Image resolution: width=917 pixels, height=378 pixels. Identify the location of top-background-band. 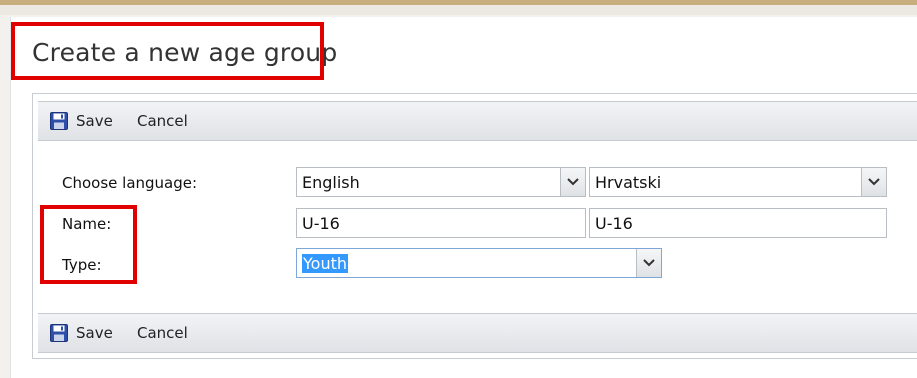
(458, 10).